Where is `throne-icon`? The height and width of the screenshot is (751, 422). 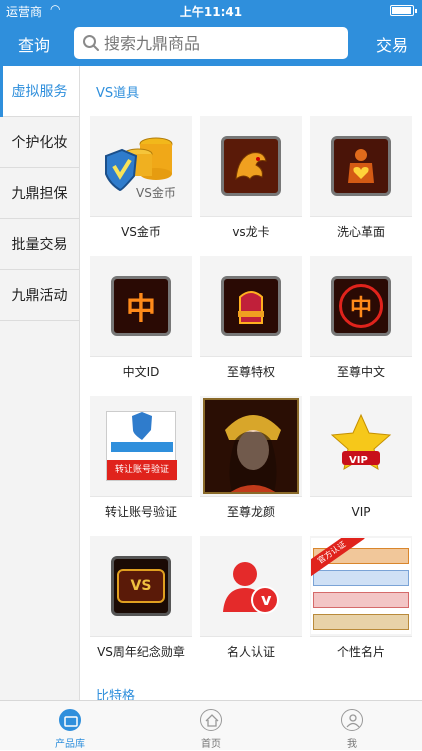
throne-icon is located at coordinates (251, 306).